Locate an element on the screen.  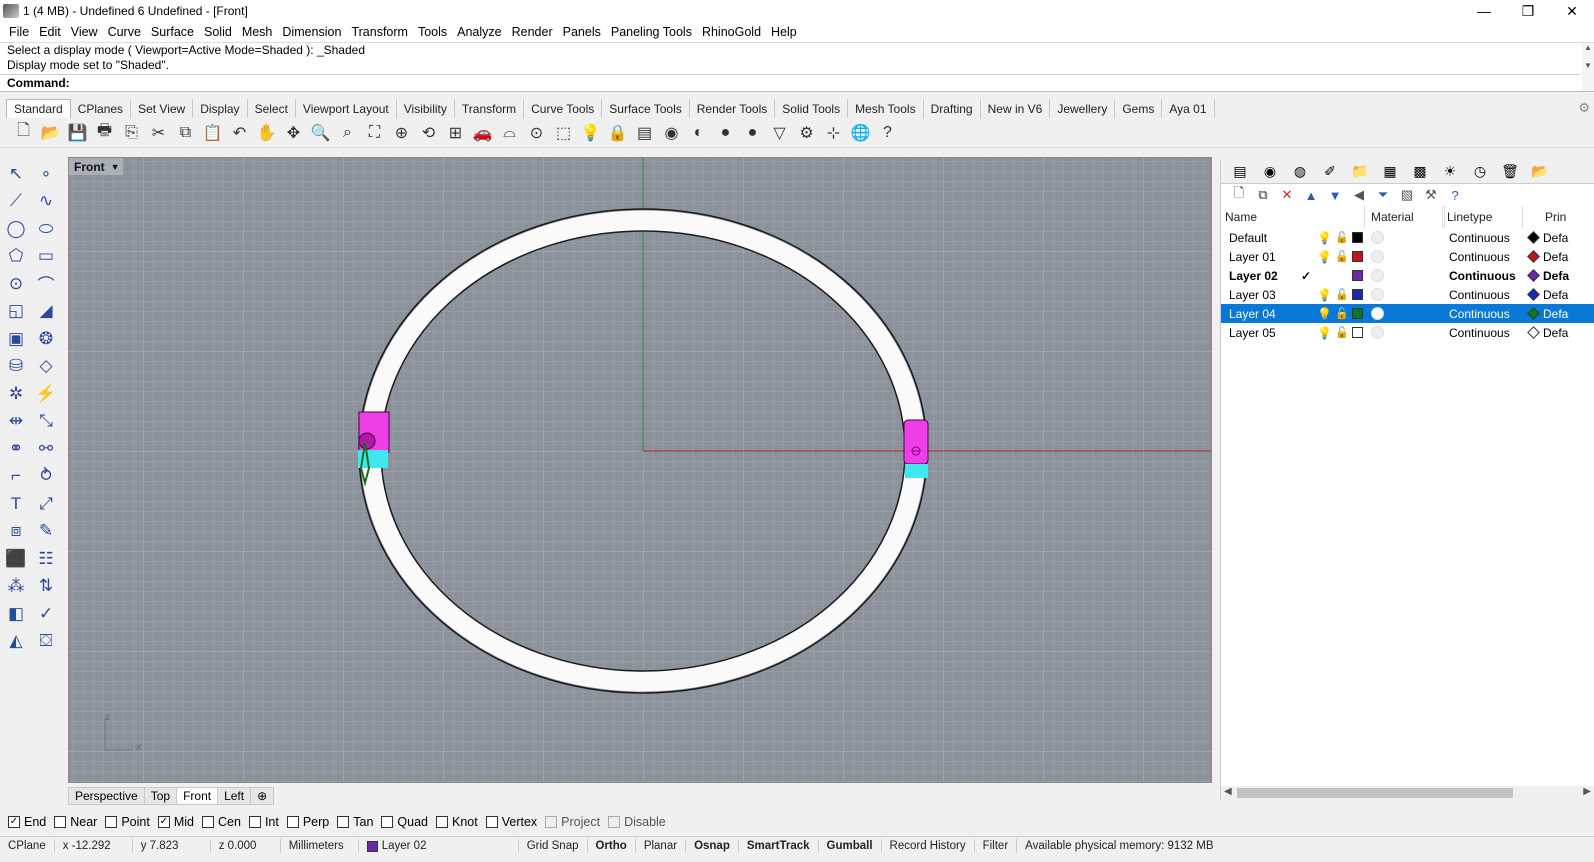
rhinogold-tab-icon: ▩ is located at coordinates (1420, 172).